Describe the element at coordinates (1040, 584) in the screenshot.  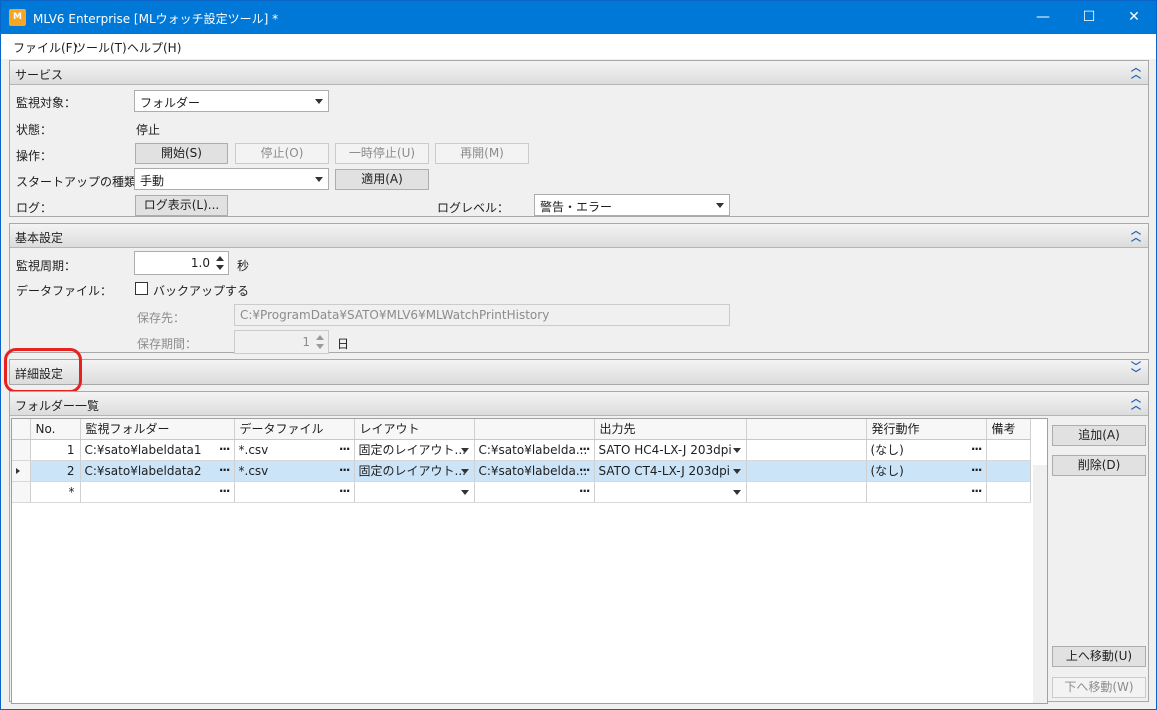
I see `vertical-scrollbar` at that location.